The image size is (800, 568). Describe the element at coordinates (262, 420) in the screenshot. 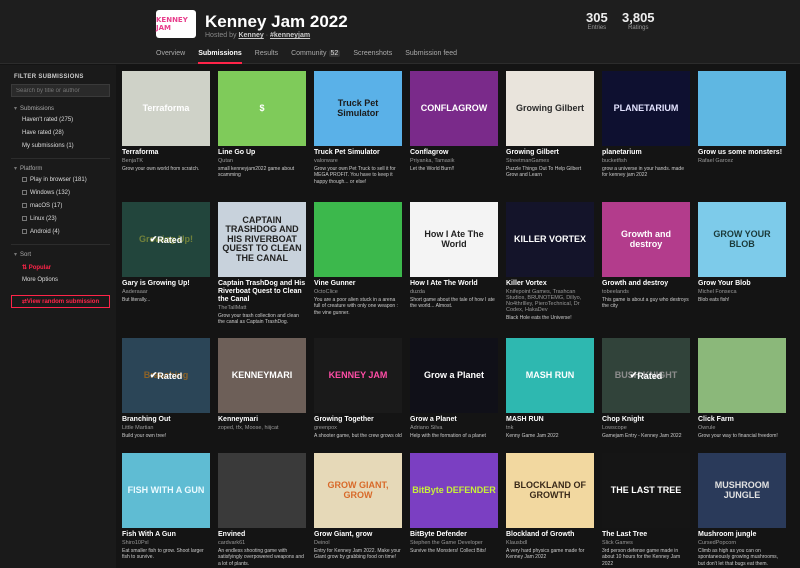

I see `game-title-link: Kenneymari` at that location.